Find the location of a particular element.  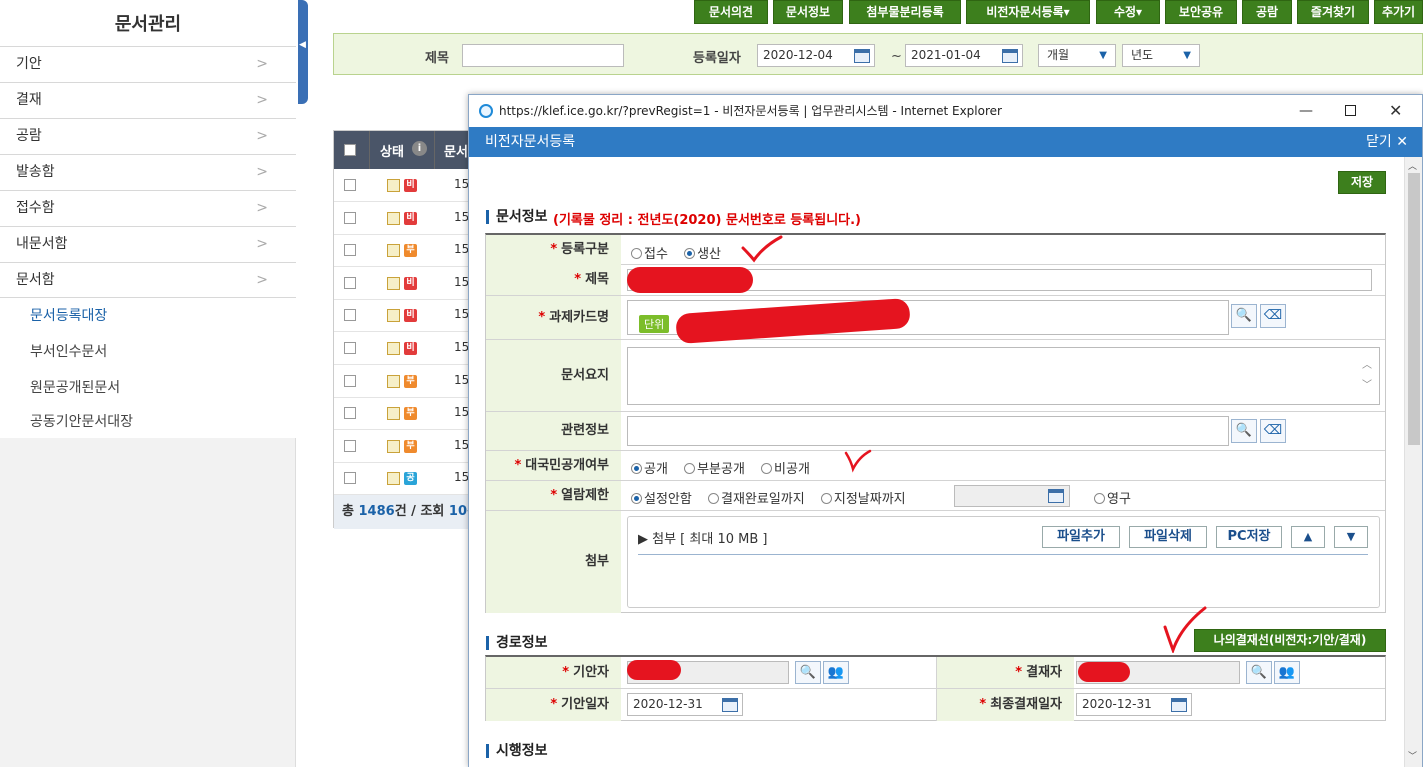

circulate-button: 공람 is located at coordinates (1267, 12).